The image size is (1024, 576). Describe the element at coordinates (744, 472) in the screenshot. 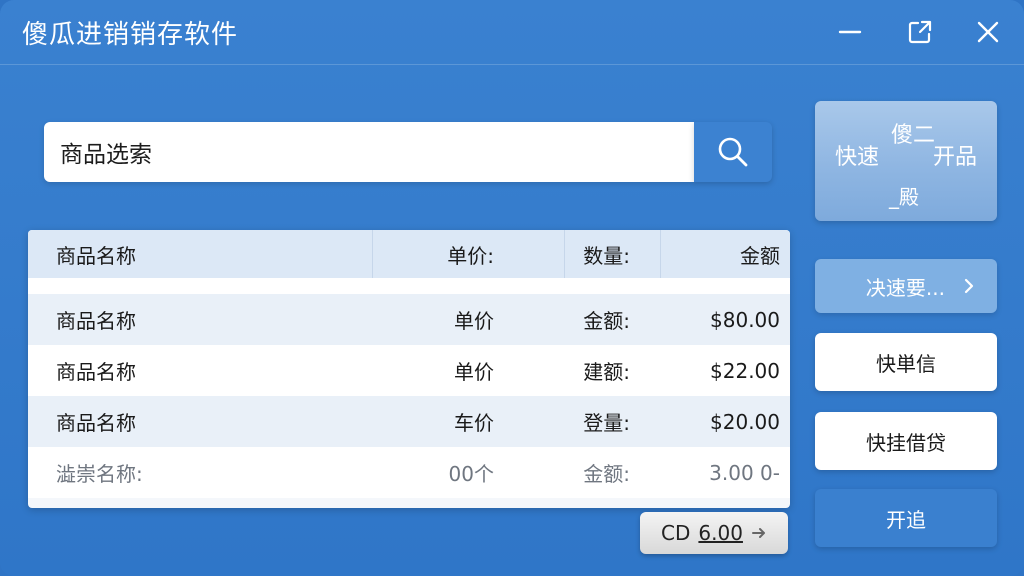

I see `row-amount: 3.00 0-` at that location.